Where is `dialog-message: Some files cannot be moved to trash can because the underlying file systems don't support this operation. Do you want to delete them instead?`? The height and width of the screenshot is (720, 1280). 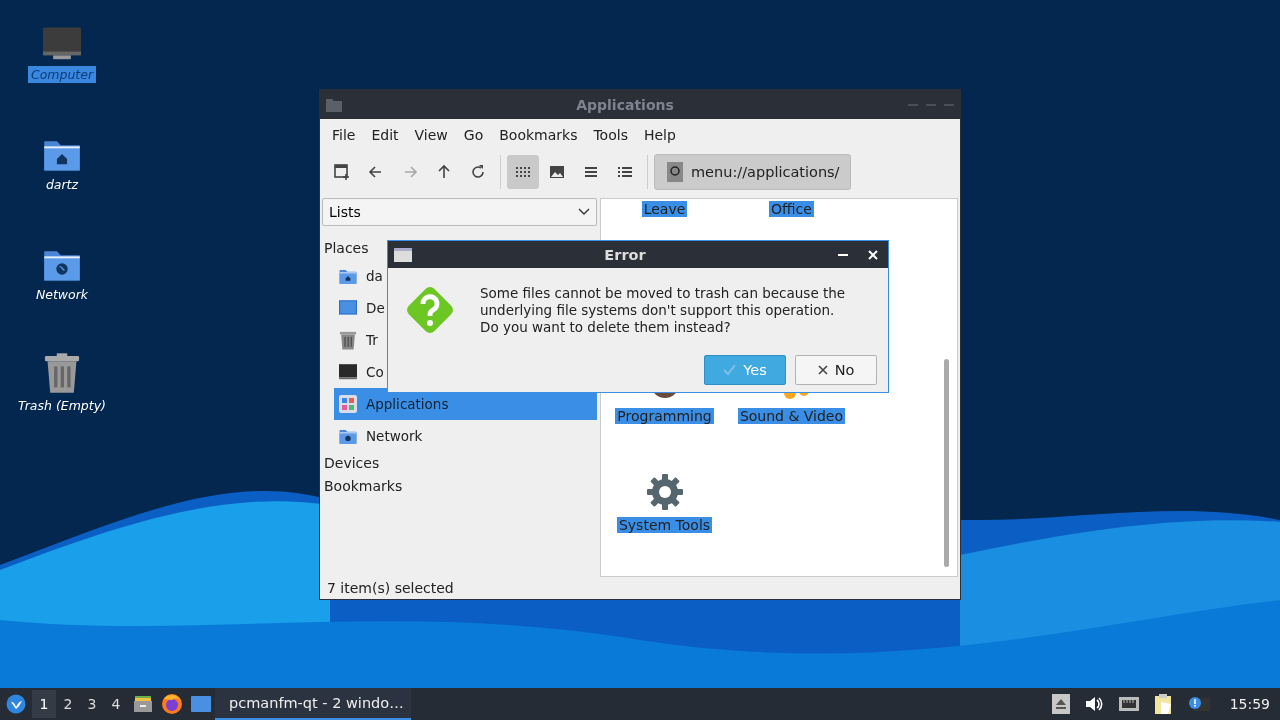 dialog-message: Some files cannot be moved to trash can because the underlying file systems don't support this operation. Do you want to delete them instead? is located at coordinates (663, 311).